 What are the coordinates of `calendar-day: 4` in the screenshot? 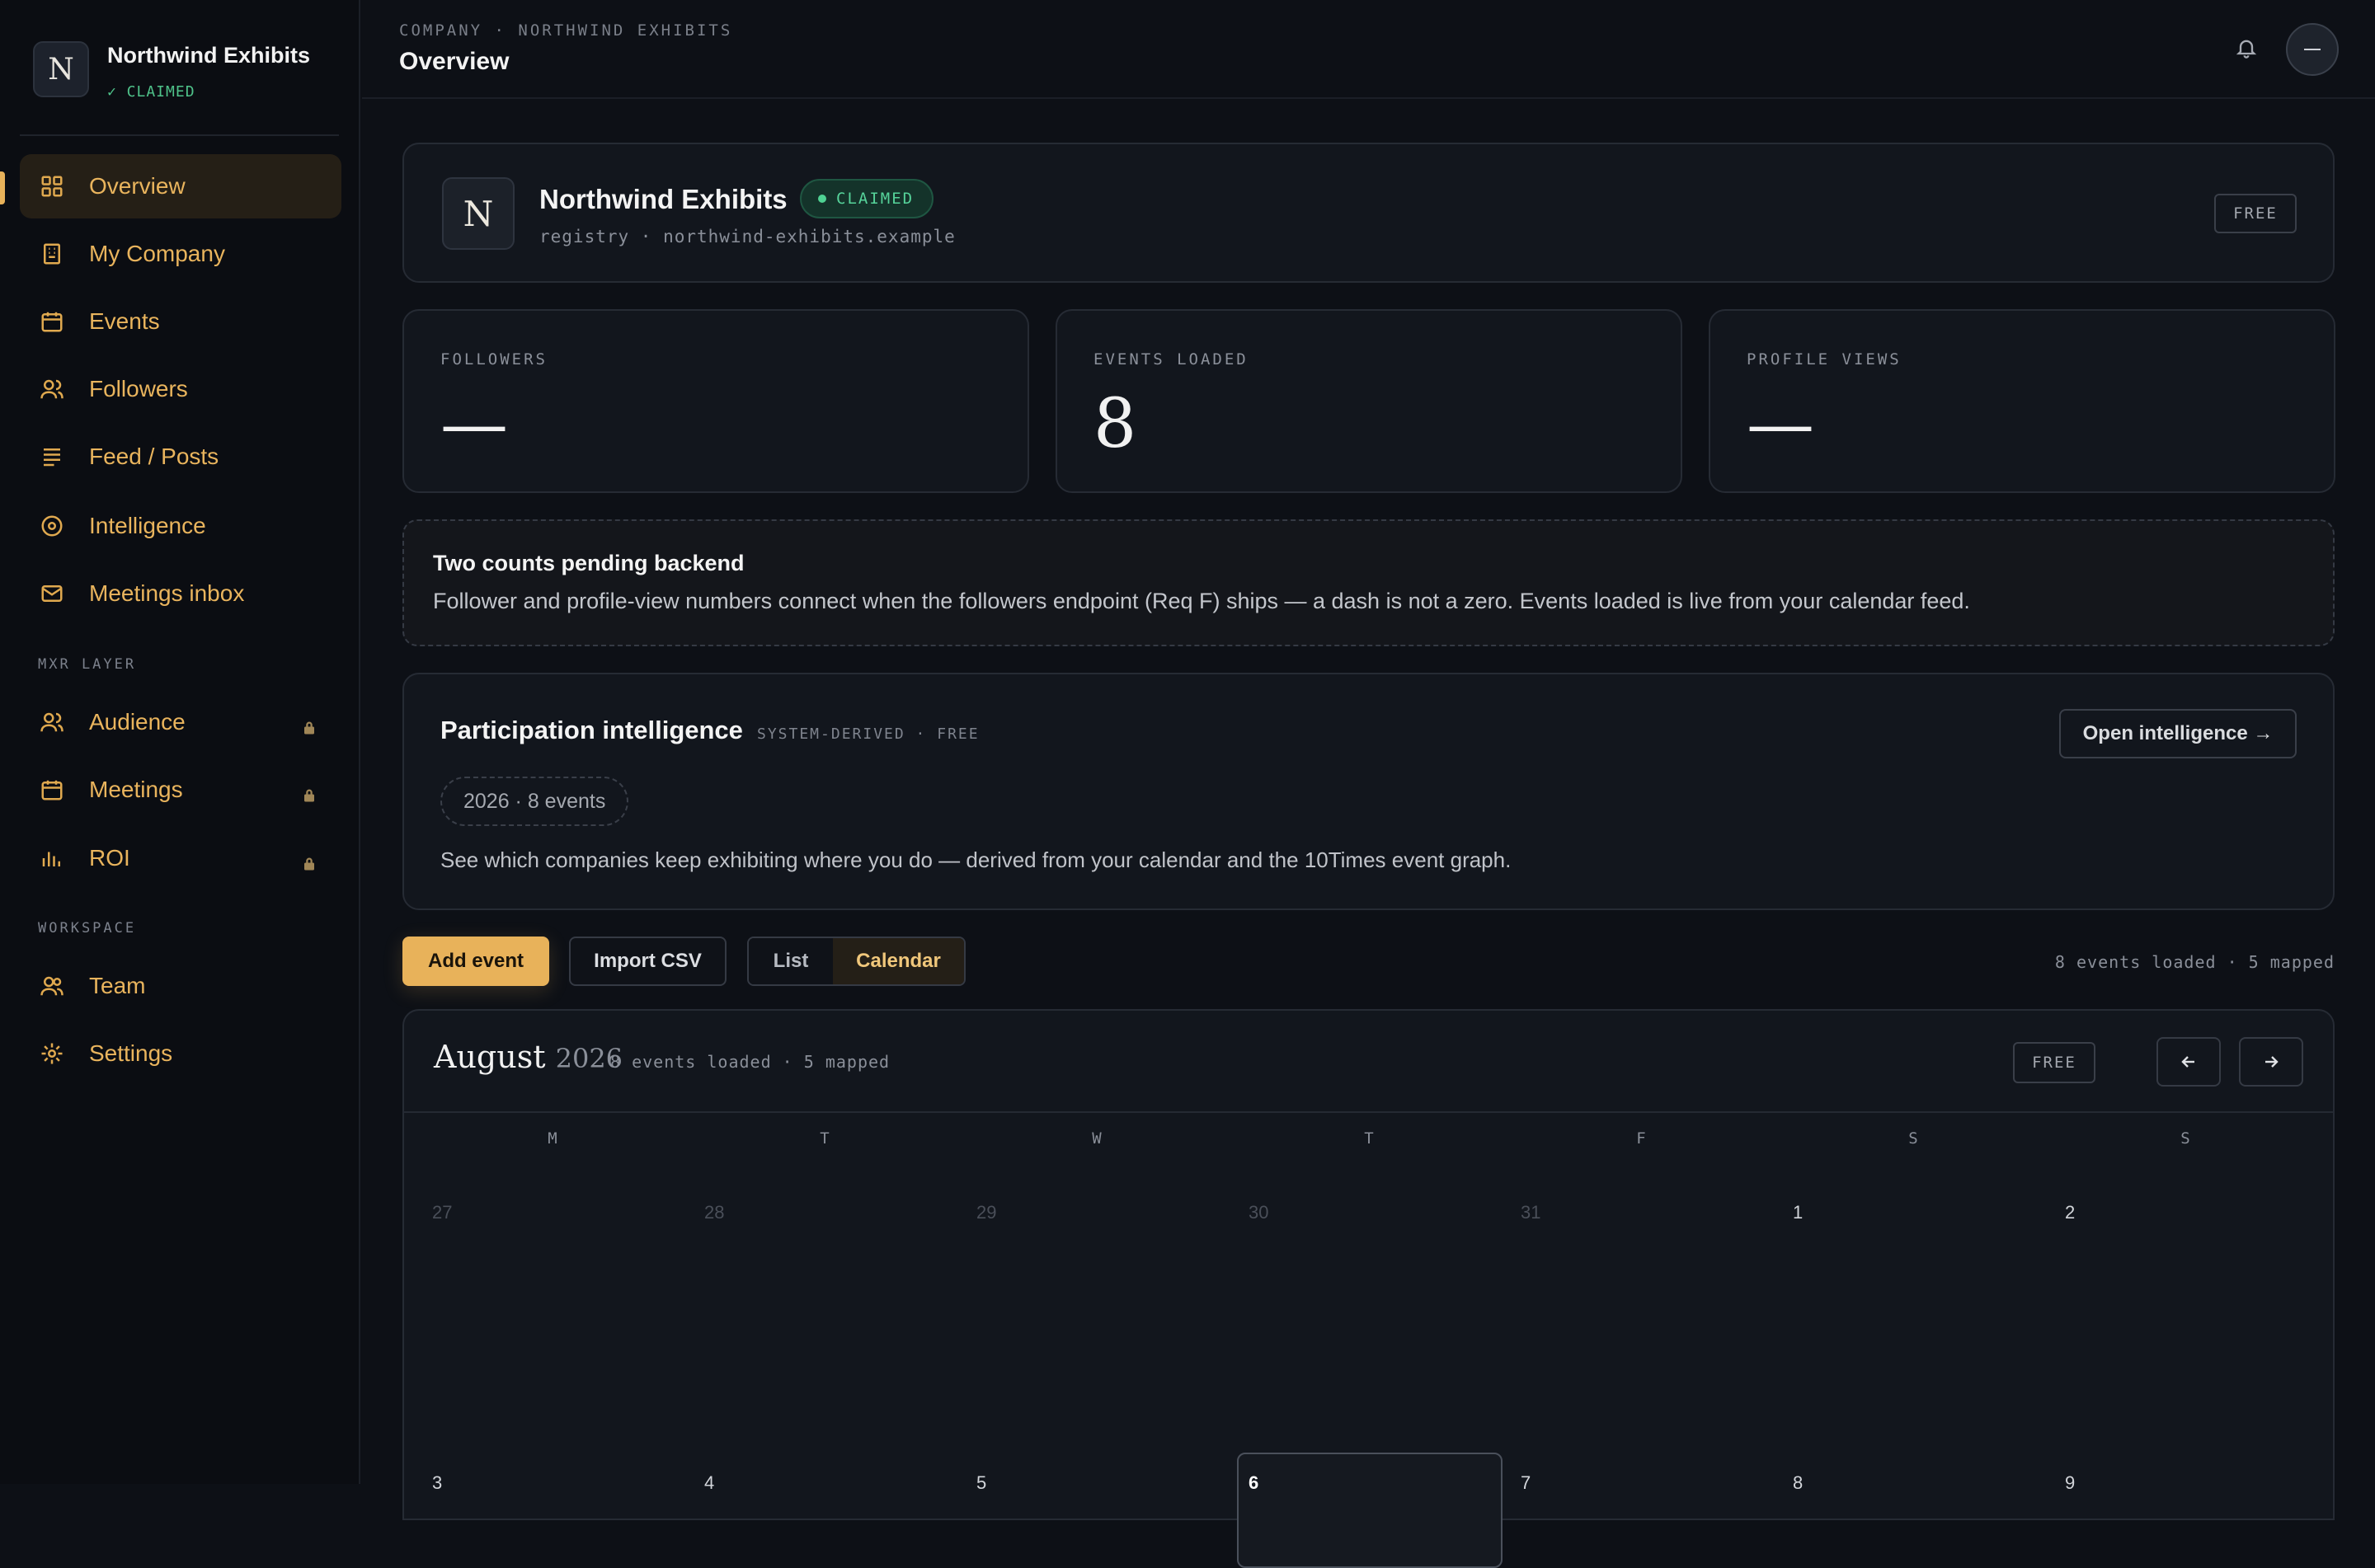 It's located at (709, 1483).